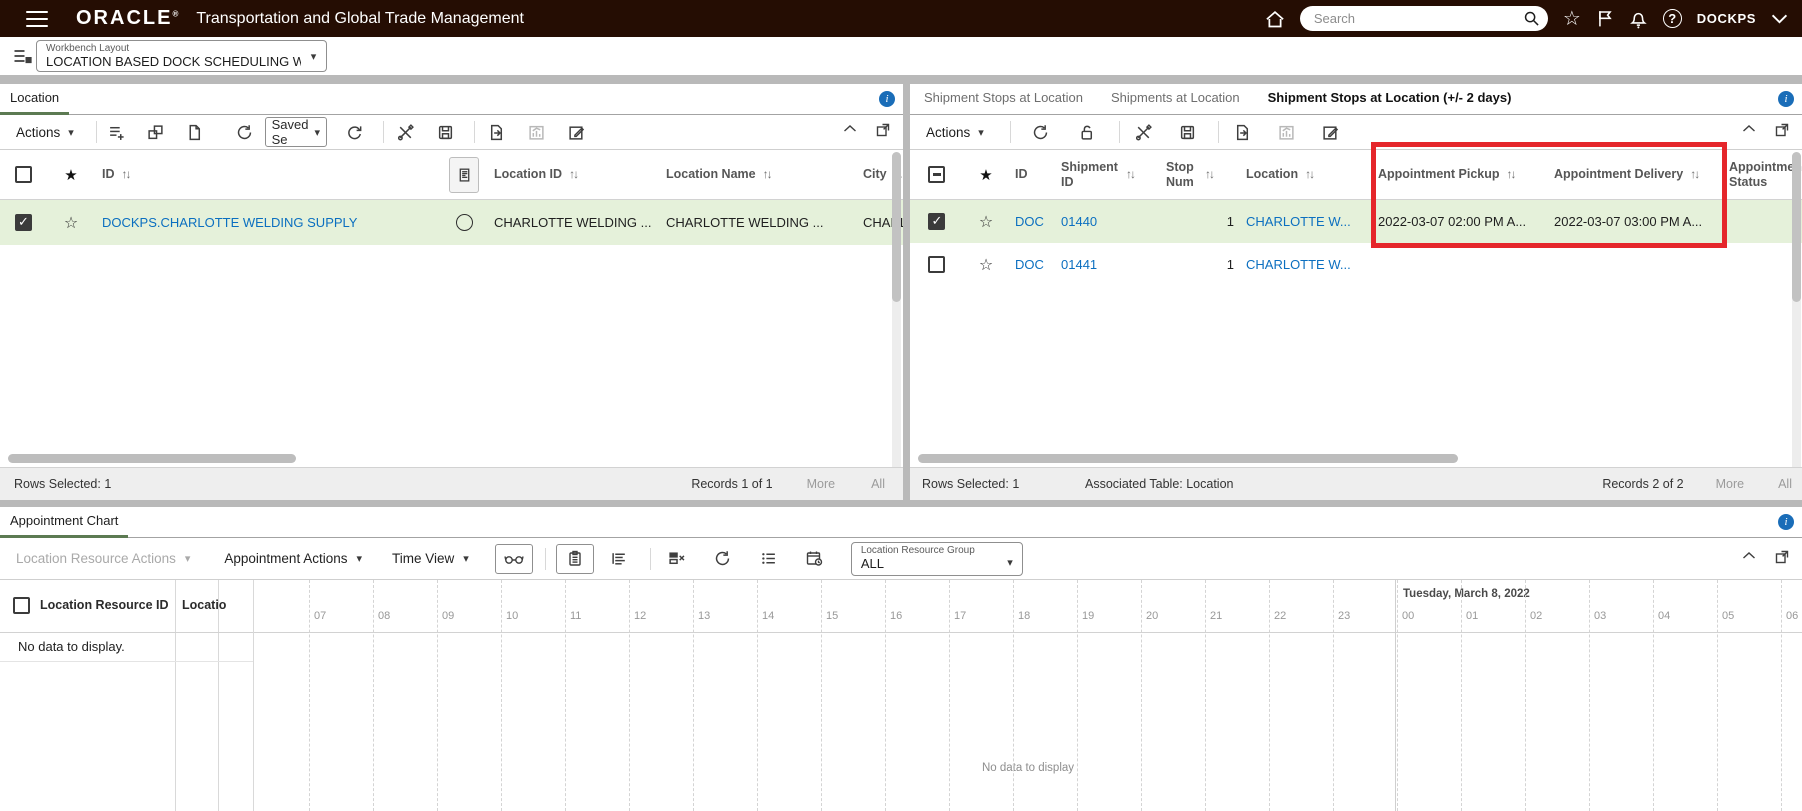 This screenshot has width=1802, height=811. Describe the element at coordinates (1531, 18) in the screenshot. I see `search-icon` at that location.